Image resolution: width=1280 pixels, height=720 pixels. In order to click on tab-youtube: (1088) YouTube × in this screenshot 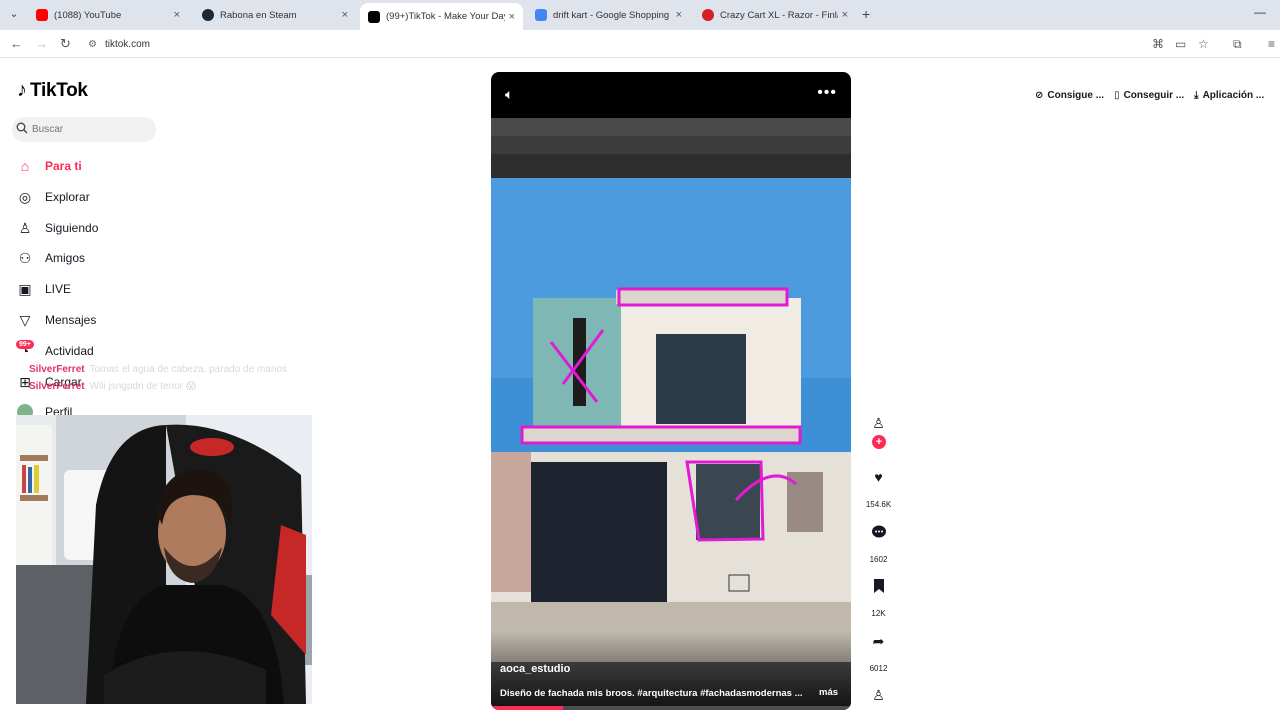, I will do `click(108, 15)`.